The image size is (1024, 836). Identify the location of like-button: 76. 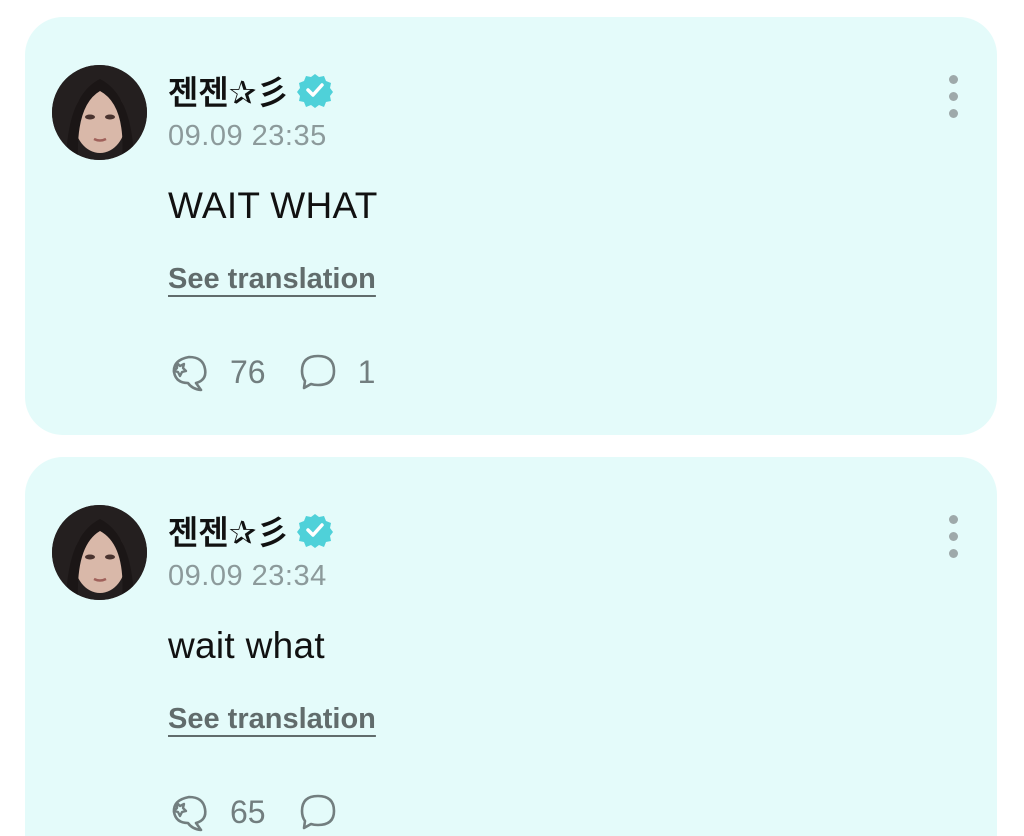
(217, 372).